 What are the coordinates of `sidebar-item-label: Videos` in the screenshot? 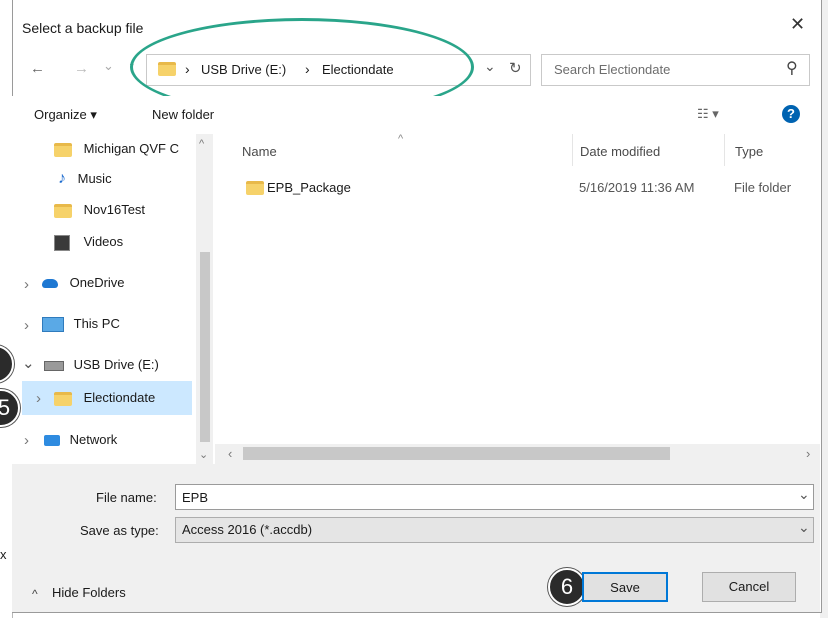 It's located at (103, 241).